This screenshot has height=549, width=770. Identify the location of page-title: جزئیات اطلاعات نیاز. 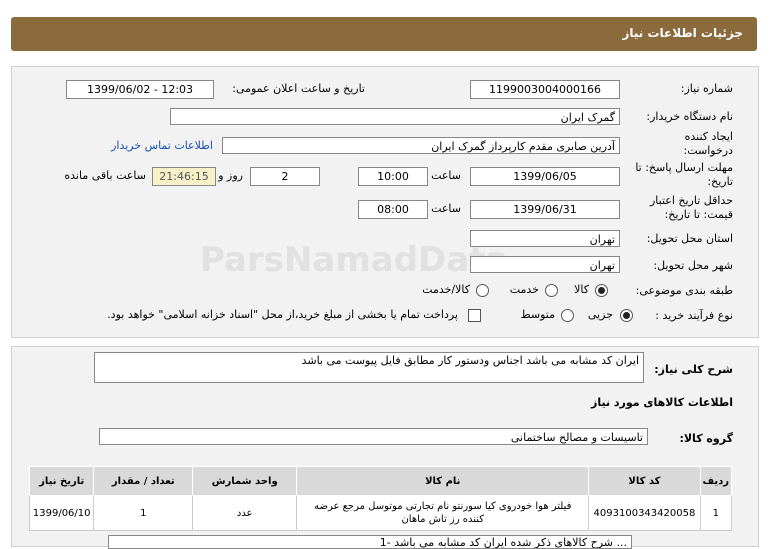
(682, 33).